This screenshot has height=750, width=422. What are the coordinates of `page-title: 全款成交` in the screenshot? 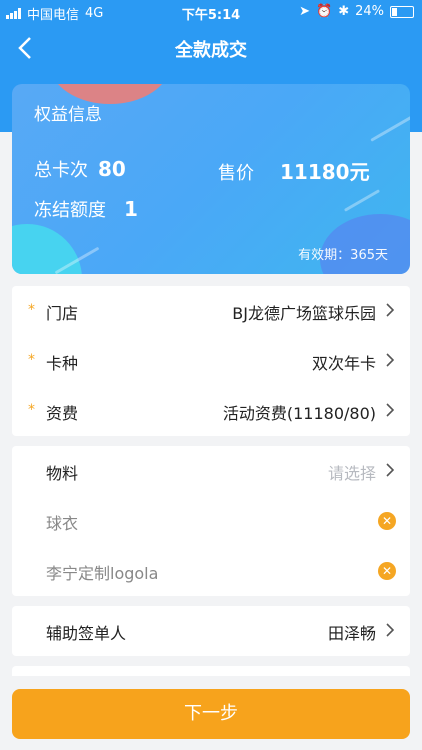 It's located at (211, 50).